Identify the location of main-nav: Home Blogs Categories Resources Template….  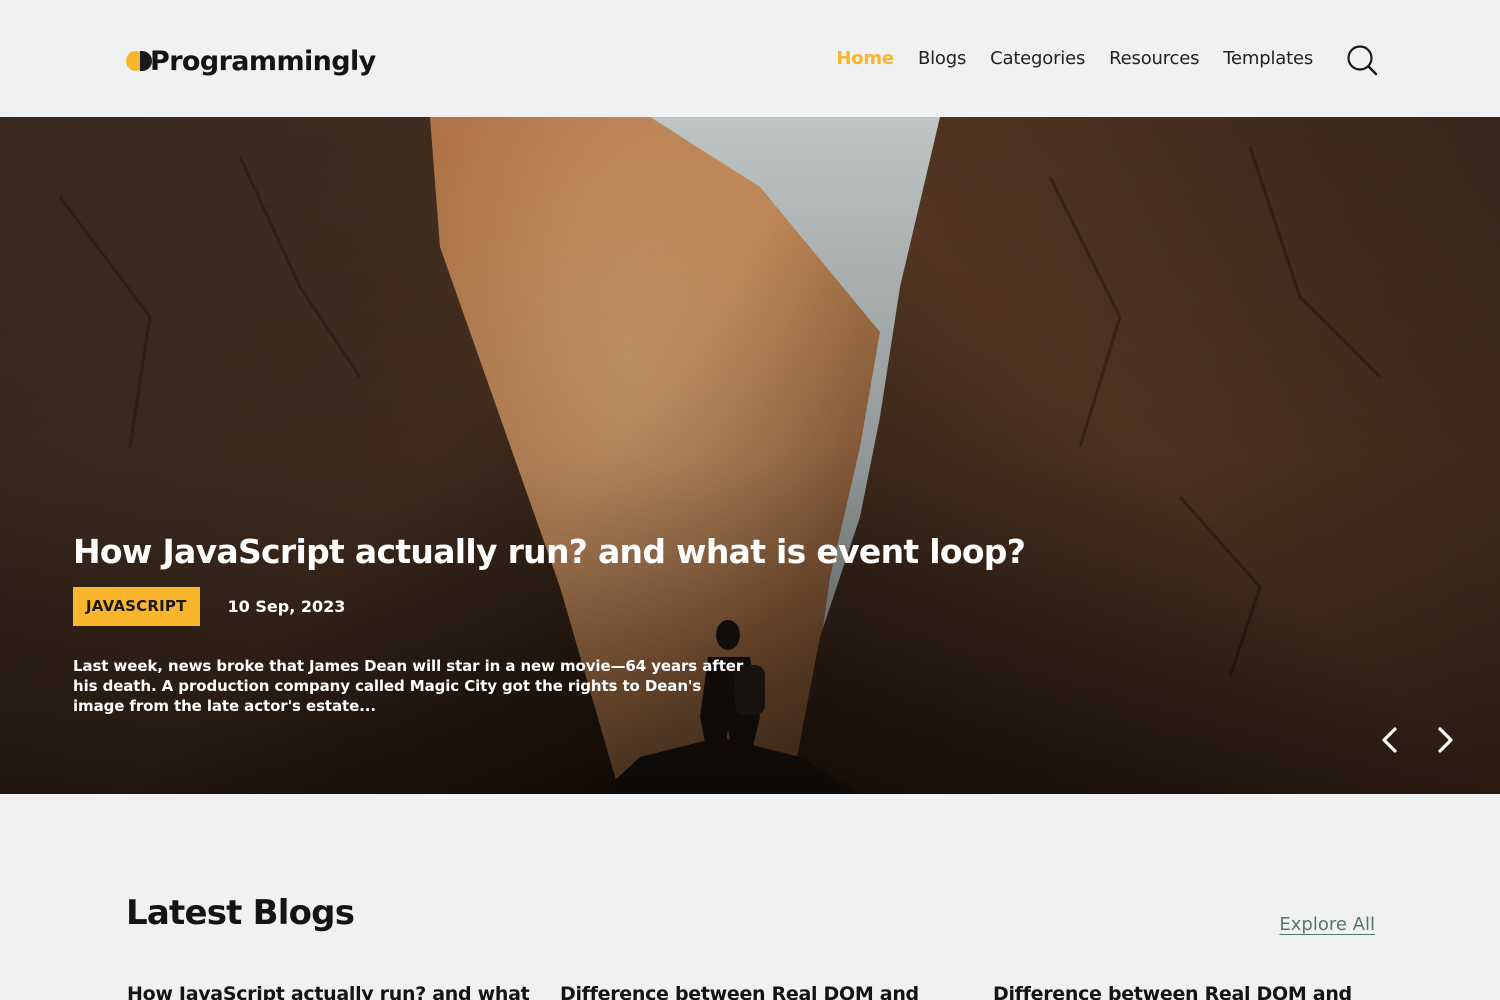
(1074, 58).